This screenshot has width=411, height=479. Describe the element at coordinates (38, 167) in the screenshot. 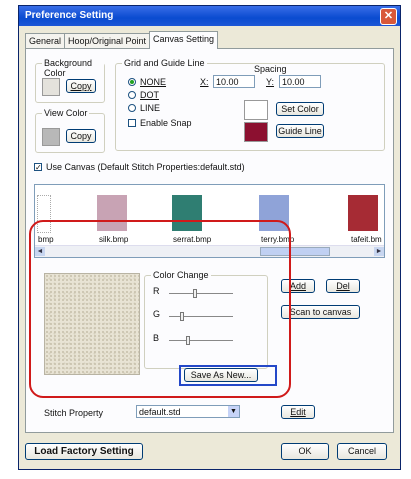

I see `use-canvas-checkbox: ✓` at that location.